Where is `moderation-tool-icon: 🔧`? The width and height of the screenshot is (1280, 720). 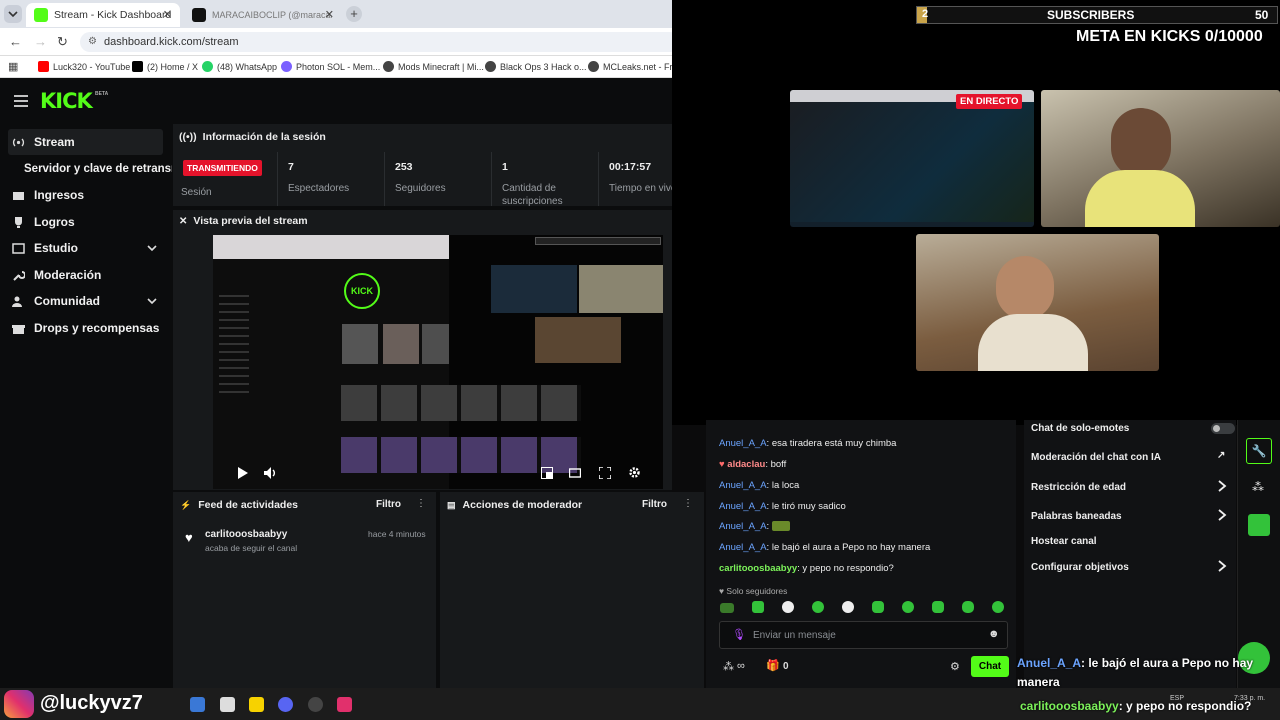
moderation-tool-icon: 🔧 is located at coordinates (1259, 451).